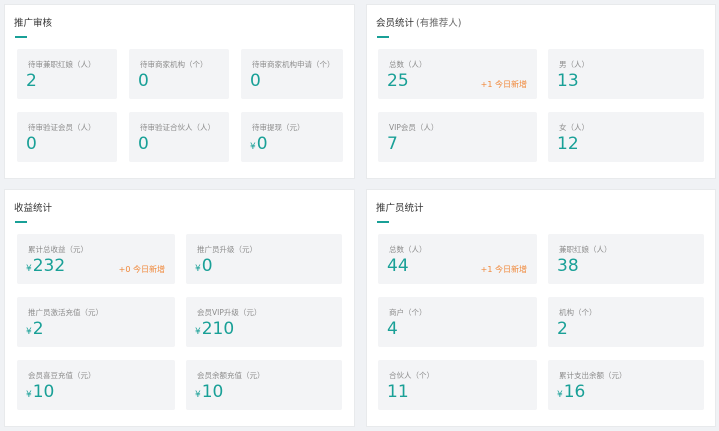 This screenshot has height=431, width=719. Describe the element at coordinates (292, 74) in the screenshot. I see `stat-card-pending-merchant-applications: 待审商家机构申请（个） 0` at that location.